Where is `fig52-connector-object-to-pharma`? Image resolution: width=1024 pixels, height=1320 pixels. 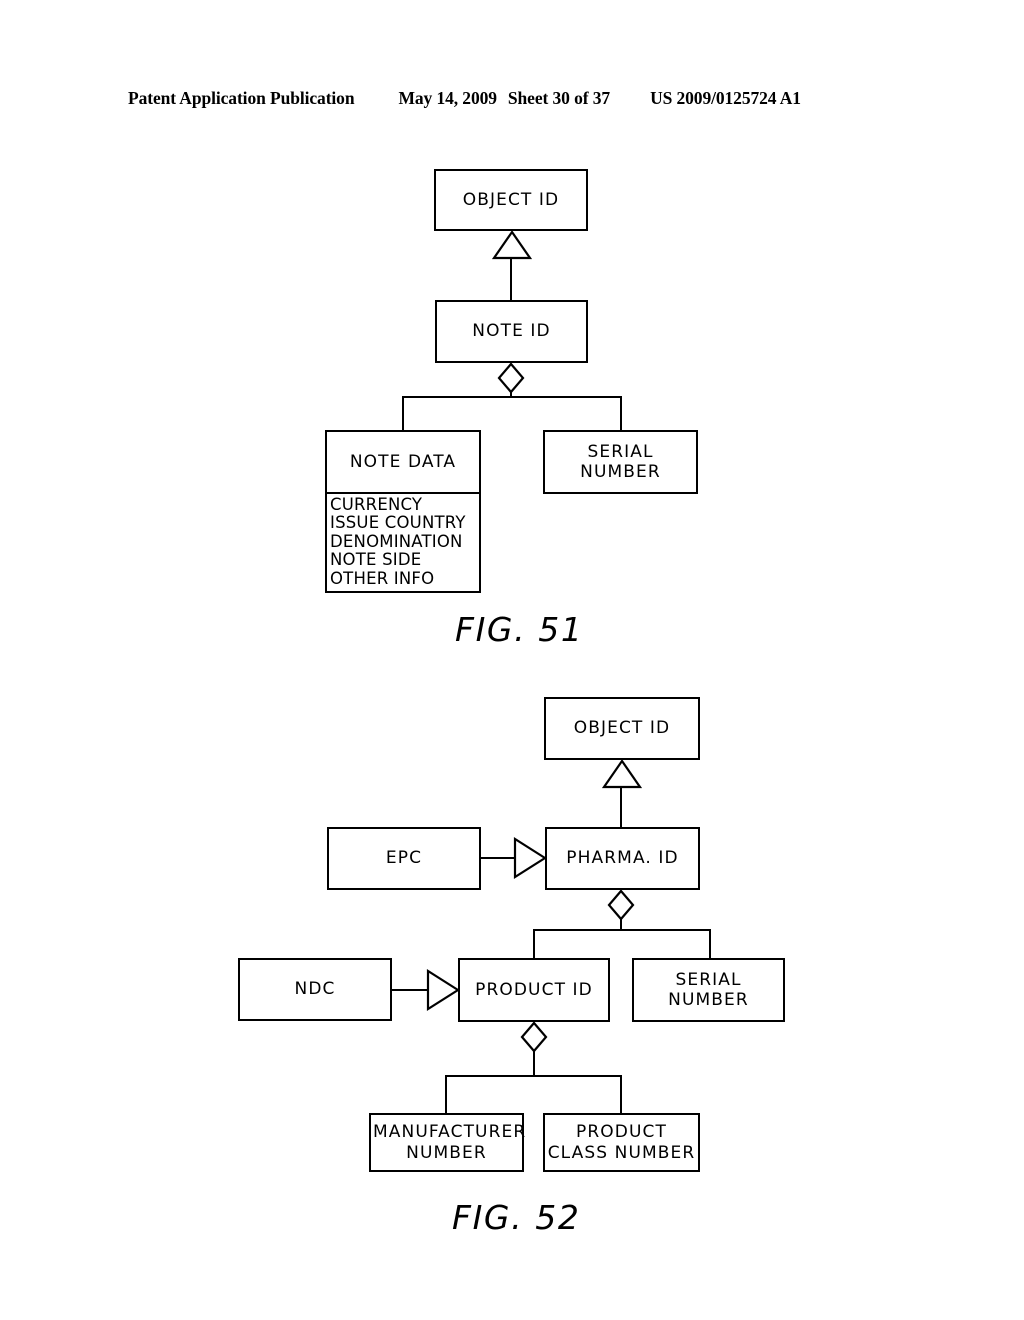 fig52-connector-object-to-pharma is located at coordinates (621, 807).